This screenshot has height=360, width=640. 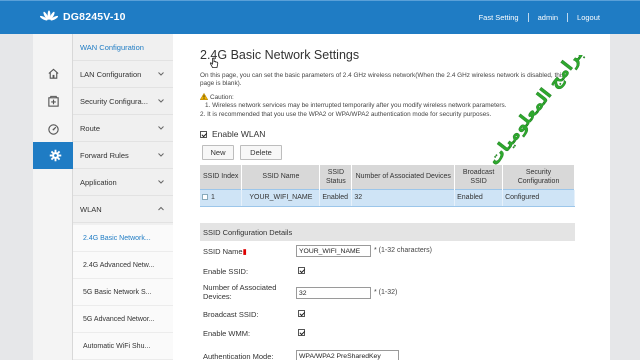 What do you see at coordinates (226, 271) in the screenshot?
I see `enable-ssid-label: Enable SSID:` at bounding box center [226, 271].